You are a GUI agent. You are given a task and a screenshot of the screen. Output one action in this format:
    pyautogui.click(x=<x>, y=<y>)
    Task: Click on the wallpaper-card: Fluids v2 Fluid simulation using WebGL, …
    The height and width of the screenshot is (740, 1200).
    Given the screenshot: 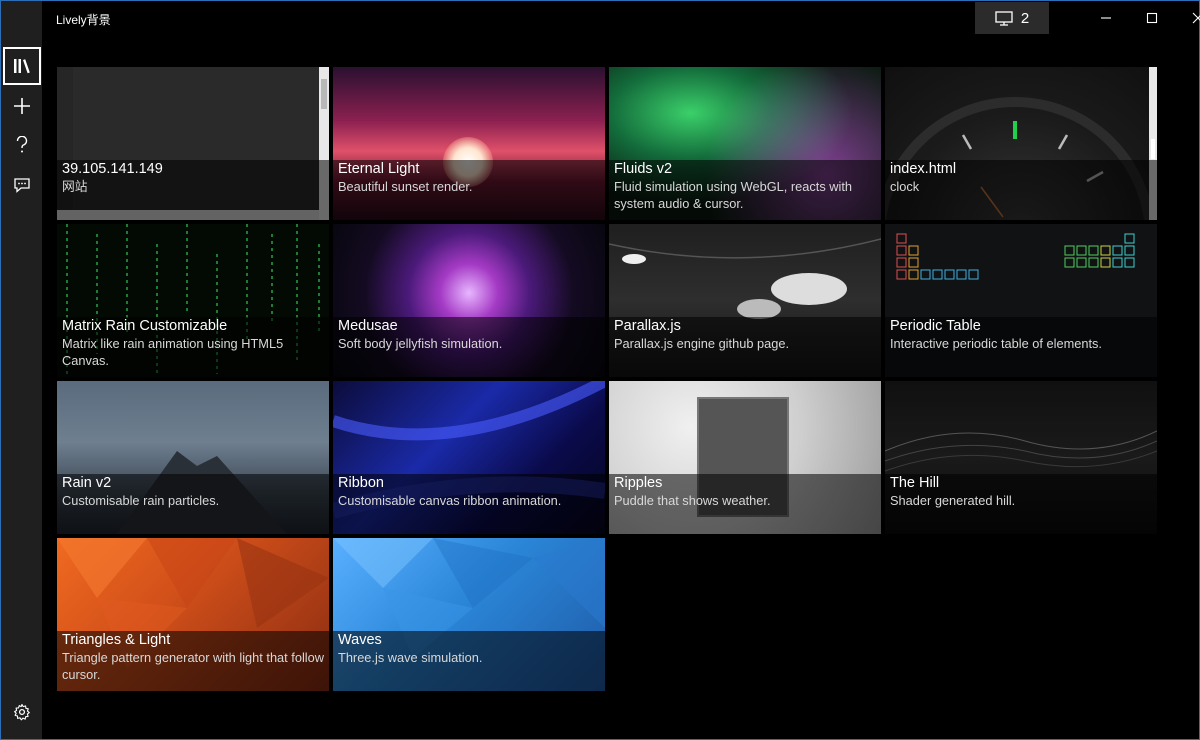 What is the action you would take?
    pyautogui.click(x=745, y=143)
    